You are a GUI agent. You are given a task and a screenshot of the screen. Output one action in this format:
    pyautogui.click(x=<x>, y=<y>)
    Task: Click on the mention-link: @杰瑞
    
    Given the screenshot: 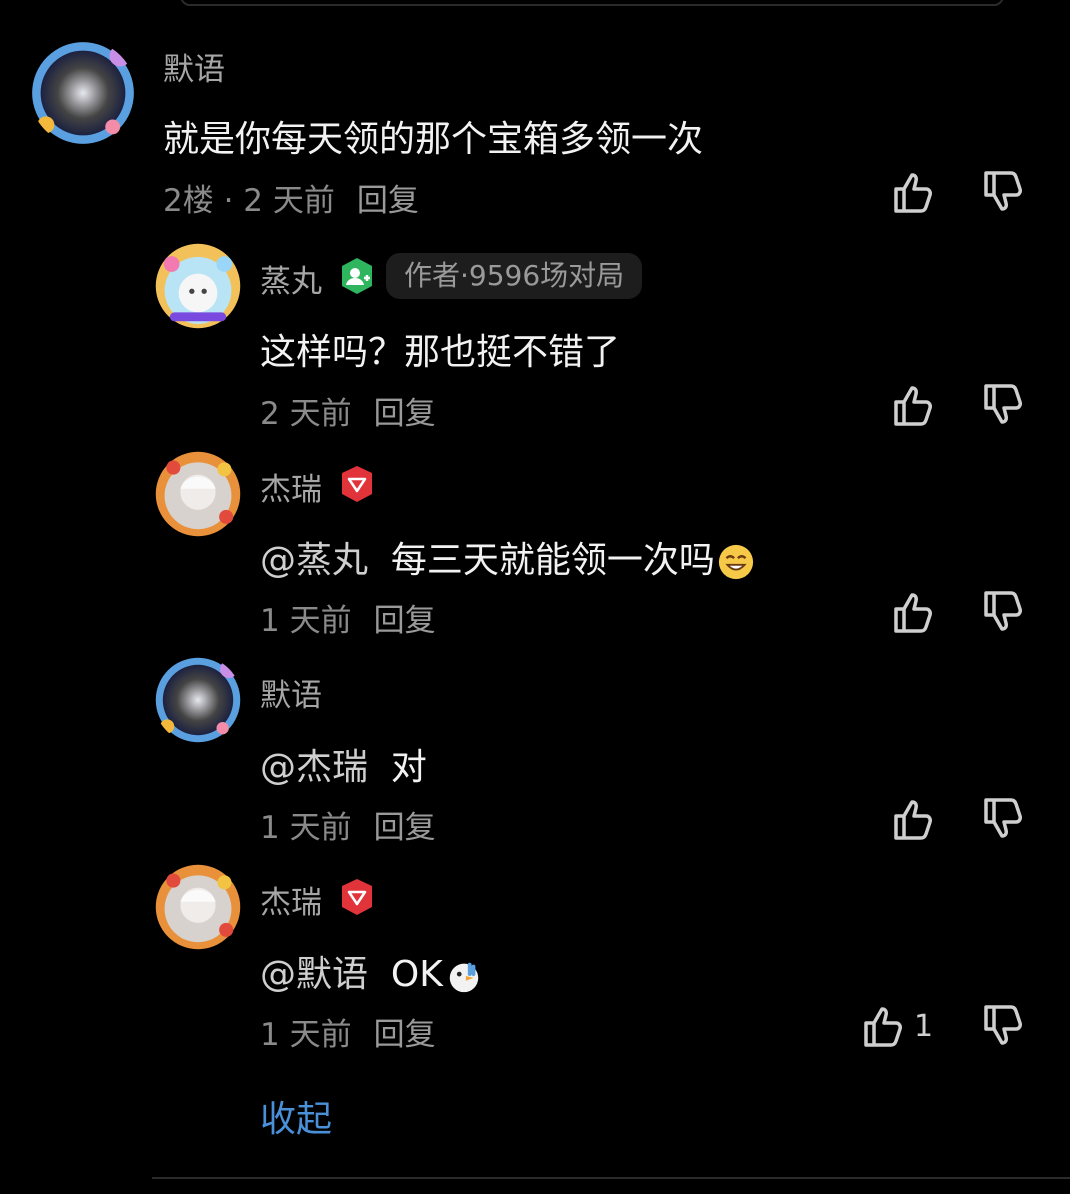 What is the action you would take?
    pyautogui.click(x=314, y=767)
    